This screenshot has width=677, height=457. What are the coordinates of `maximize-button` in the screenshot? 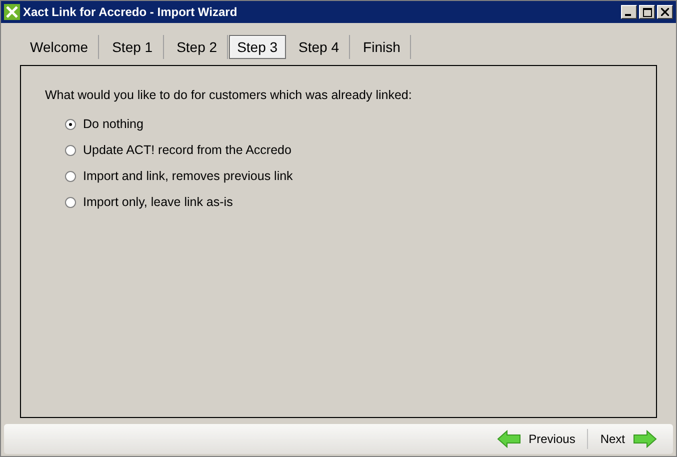 It's located at (647, 12).